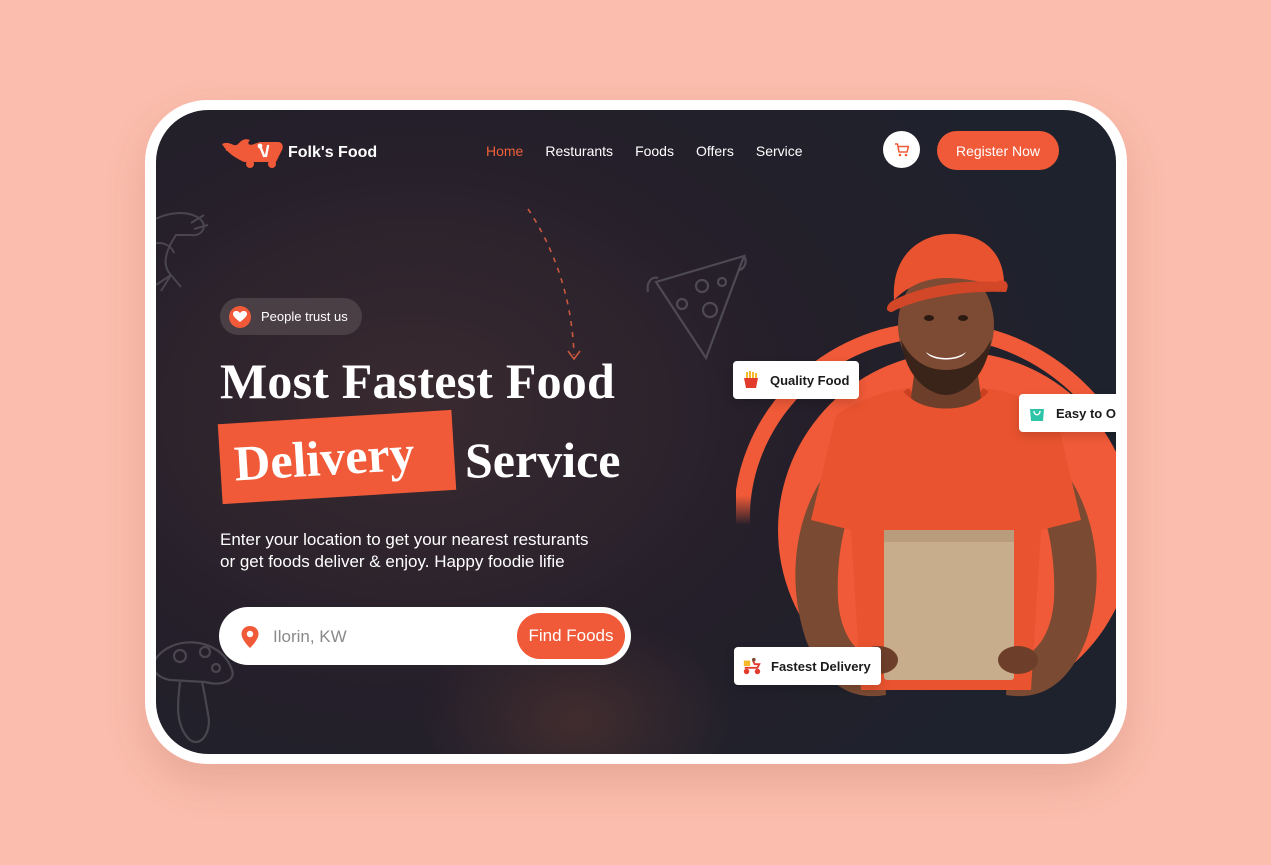 The image size is (1271, 865). Describe the element at coordinates (946, 465) in the screenshot. I see `delivery-person-image` at that location.